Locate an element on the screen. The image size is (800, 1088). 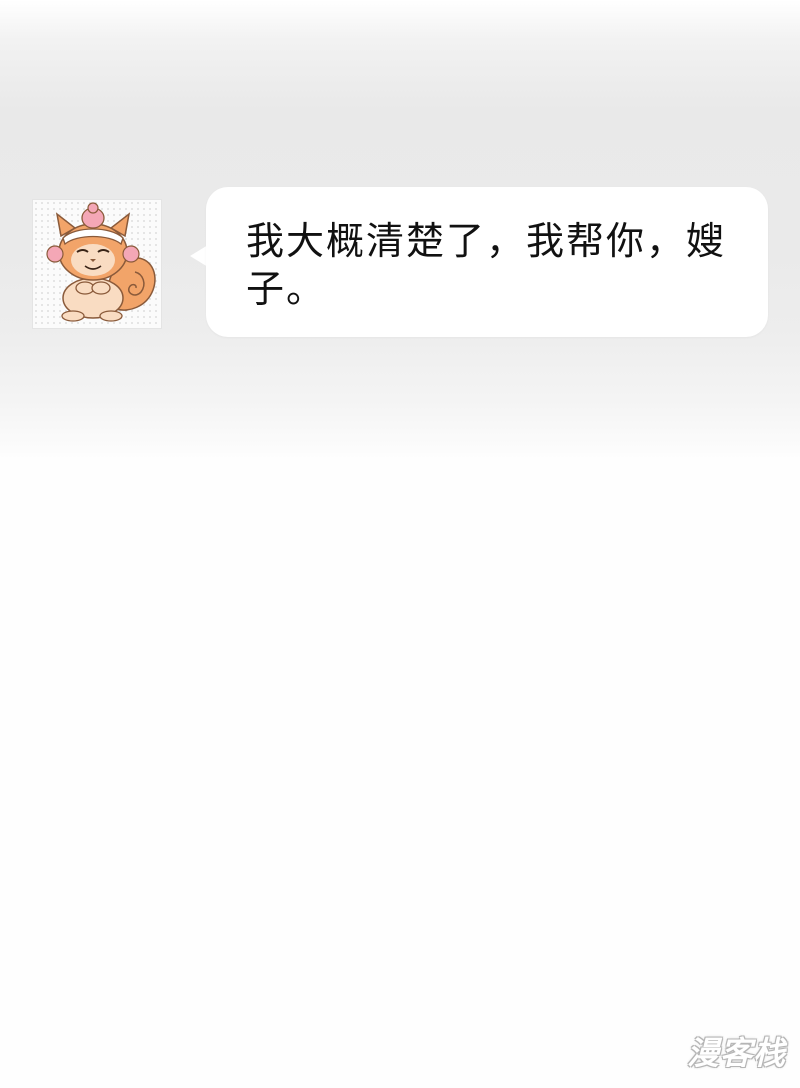
squirrel-avatar-icon is located at coordinates (101, 262).